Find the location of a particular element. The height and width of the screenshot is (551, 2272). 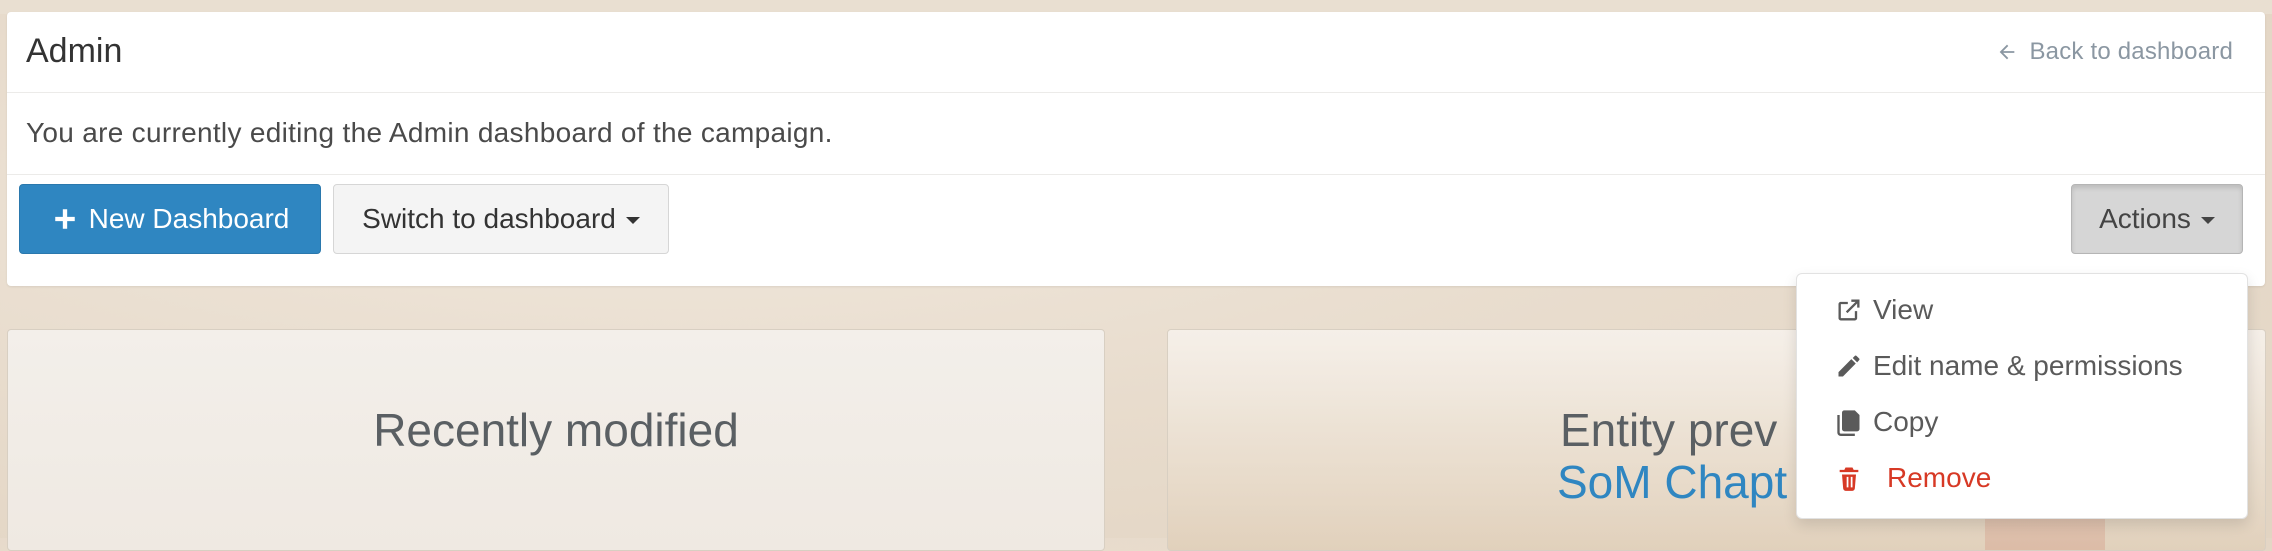

menu-item-remove: Remove is located at coordinates (1913, 478).